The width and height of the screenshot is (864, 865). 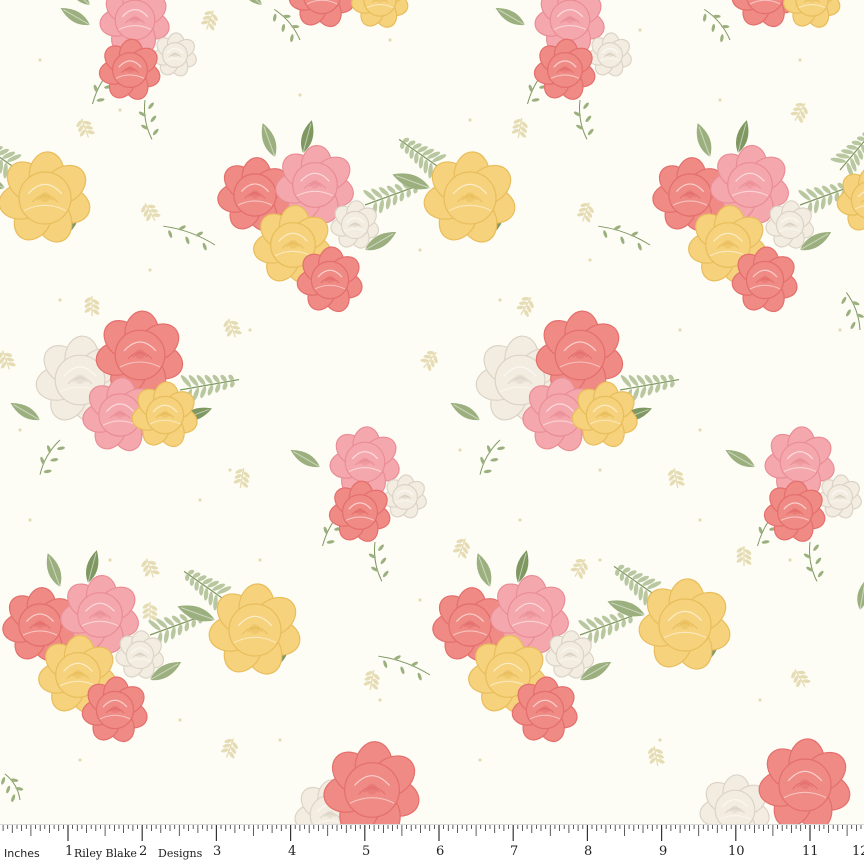 I want to click on ruler-number: 5, so click(x=366, y=852).